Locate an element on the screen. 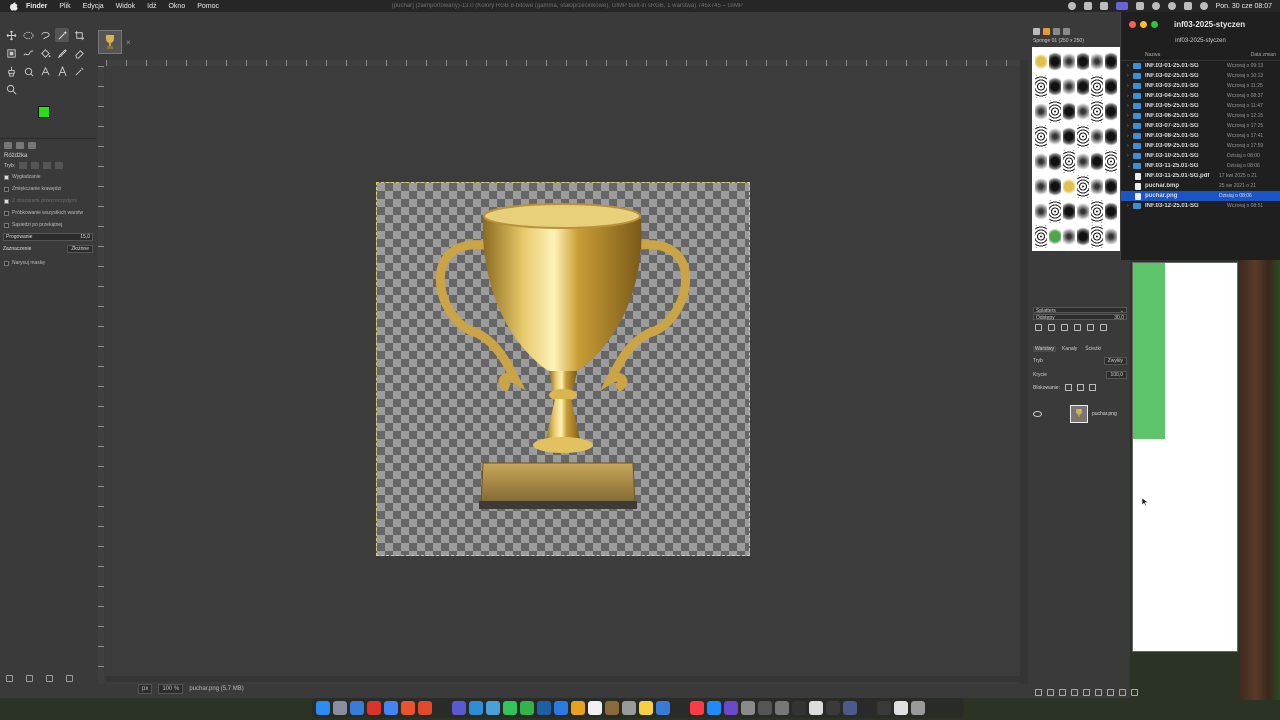  battery-icon is located at coordinates (1087, 6).